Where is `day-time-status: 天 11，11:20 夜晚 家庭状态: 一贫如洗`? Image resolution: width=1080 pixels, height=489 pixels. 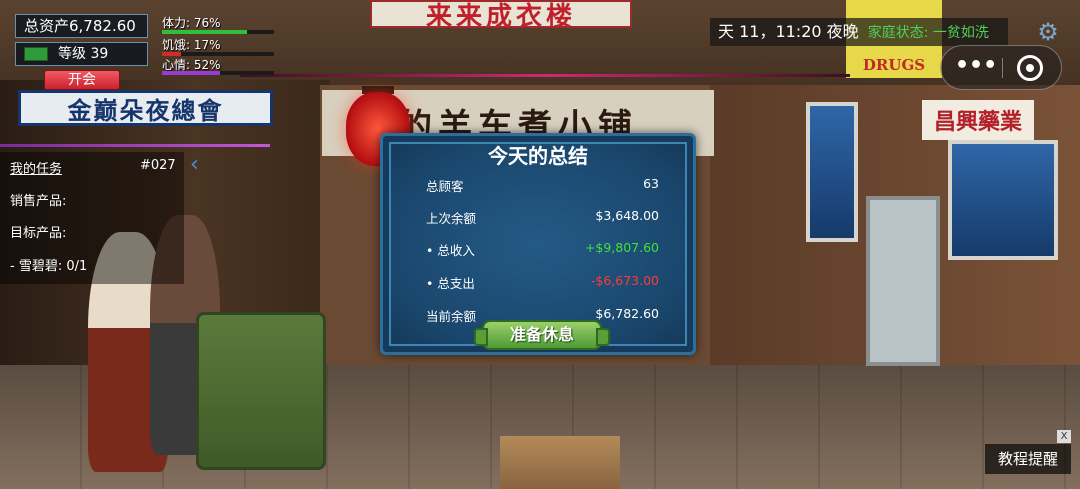 day-time-status: 天 11，11:20 夜晚 家庭状态: 一贫如洗 is located at coordinates (859, 32).